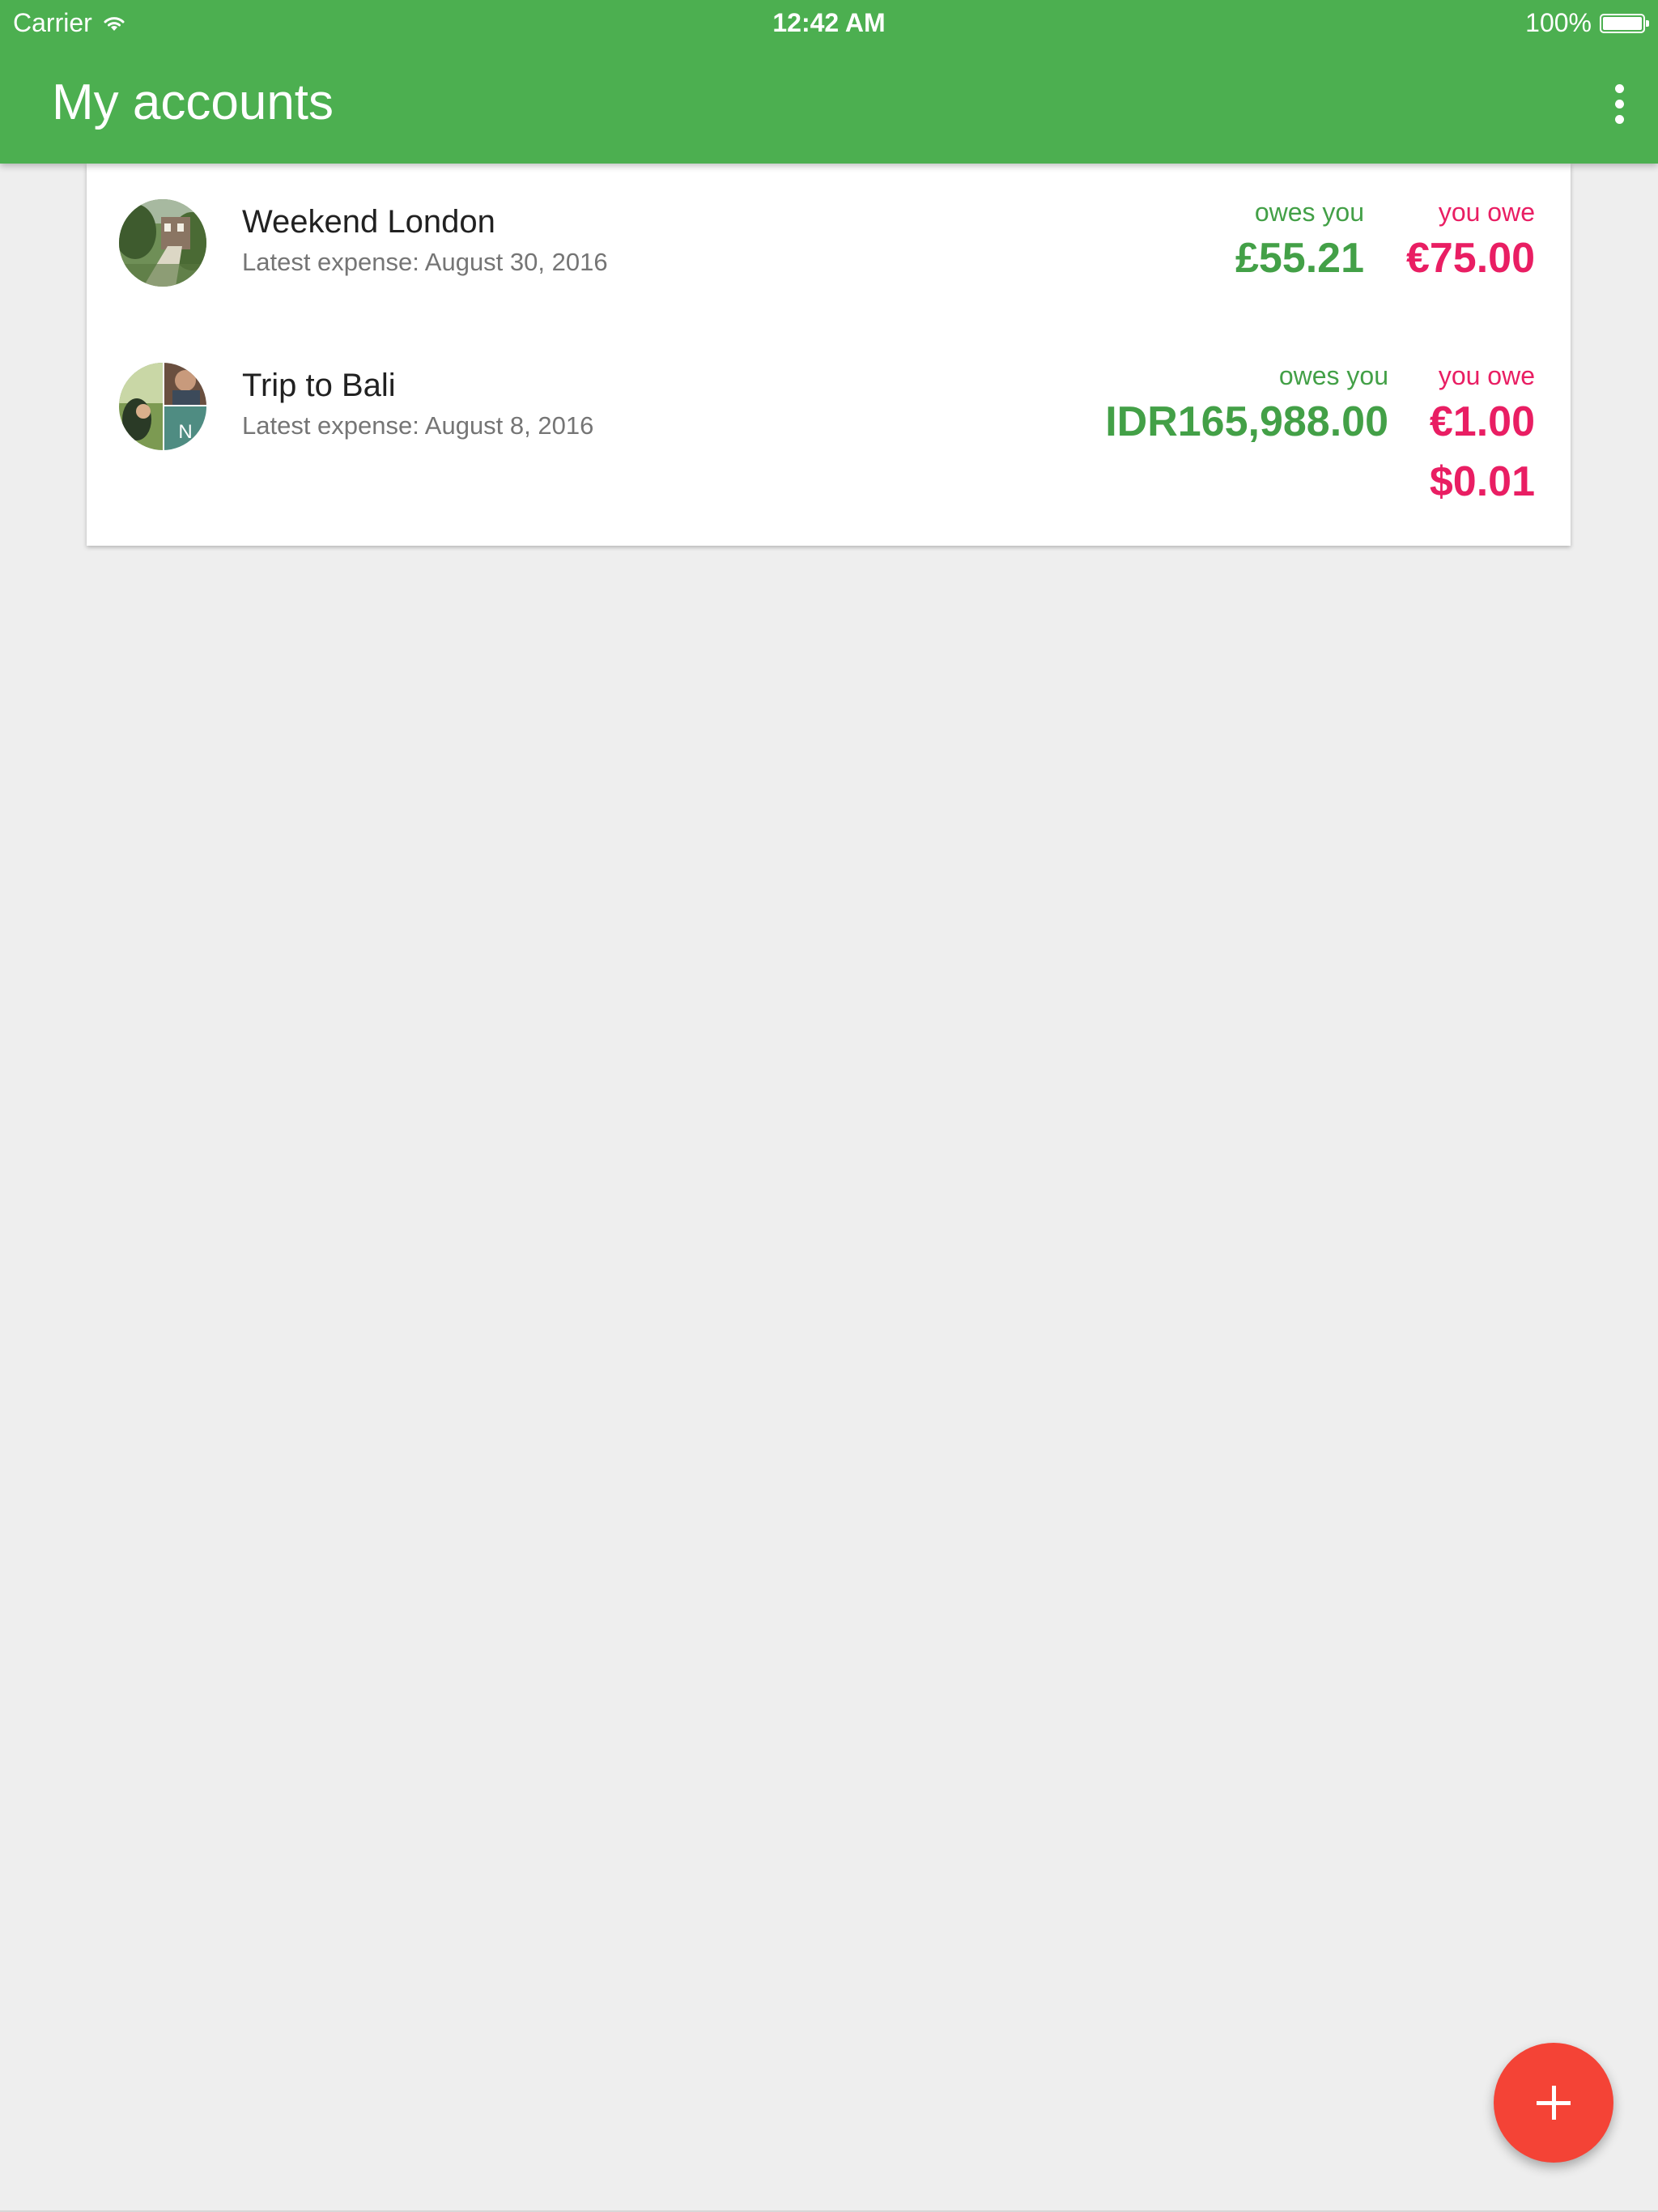 This screenshot has width=1658, height=2212. Describe the element at coordinates (185, 432) in the screenshot. I see `avatar-initial: N` at that location.